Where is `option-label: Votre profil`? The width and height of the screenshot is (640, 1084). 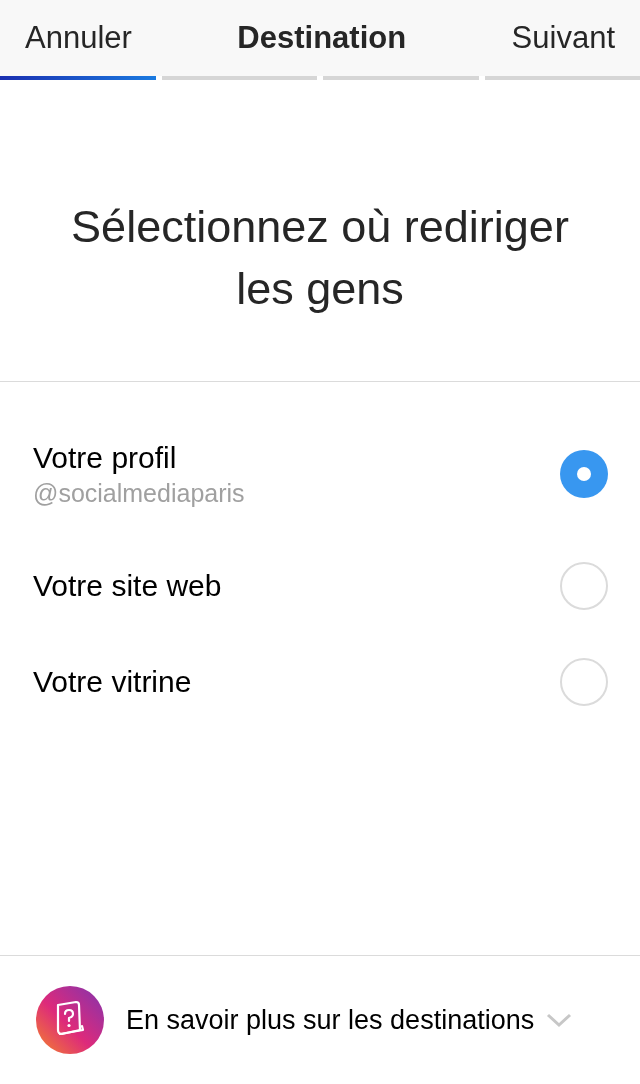 option-label: Votre profil is located at coordinates (105, 457).